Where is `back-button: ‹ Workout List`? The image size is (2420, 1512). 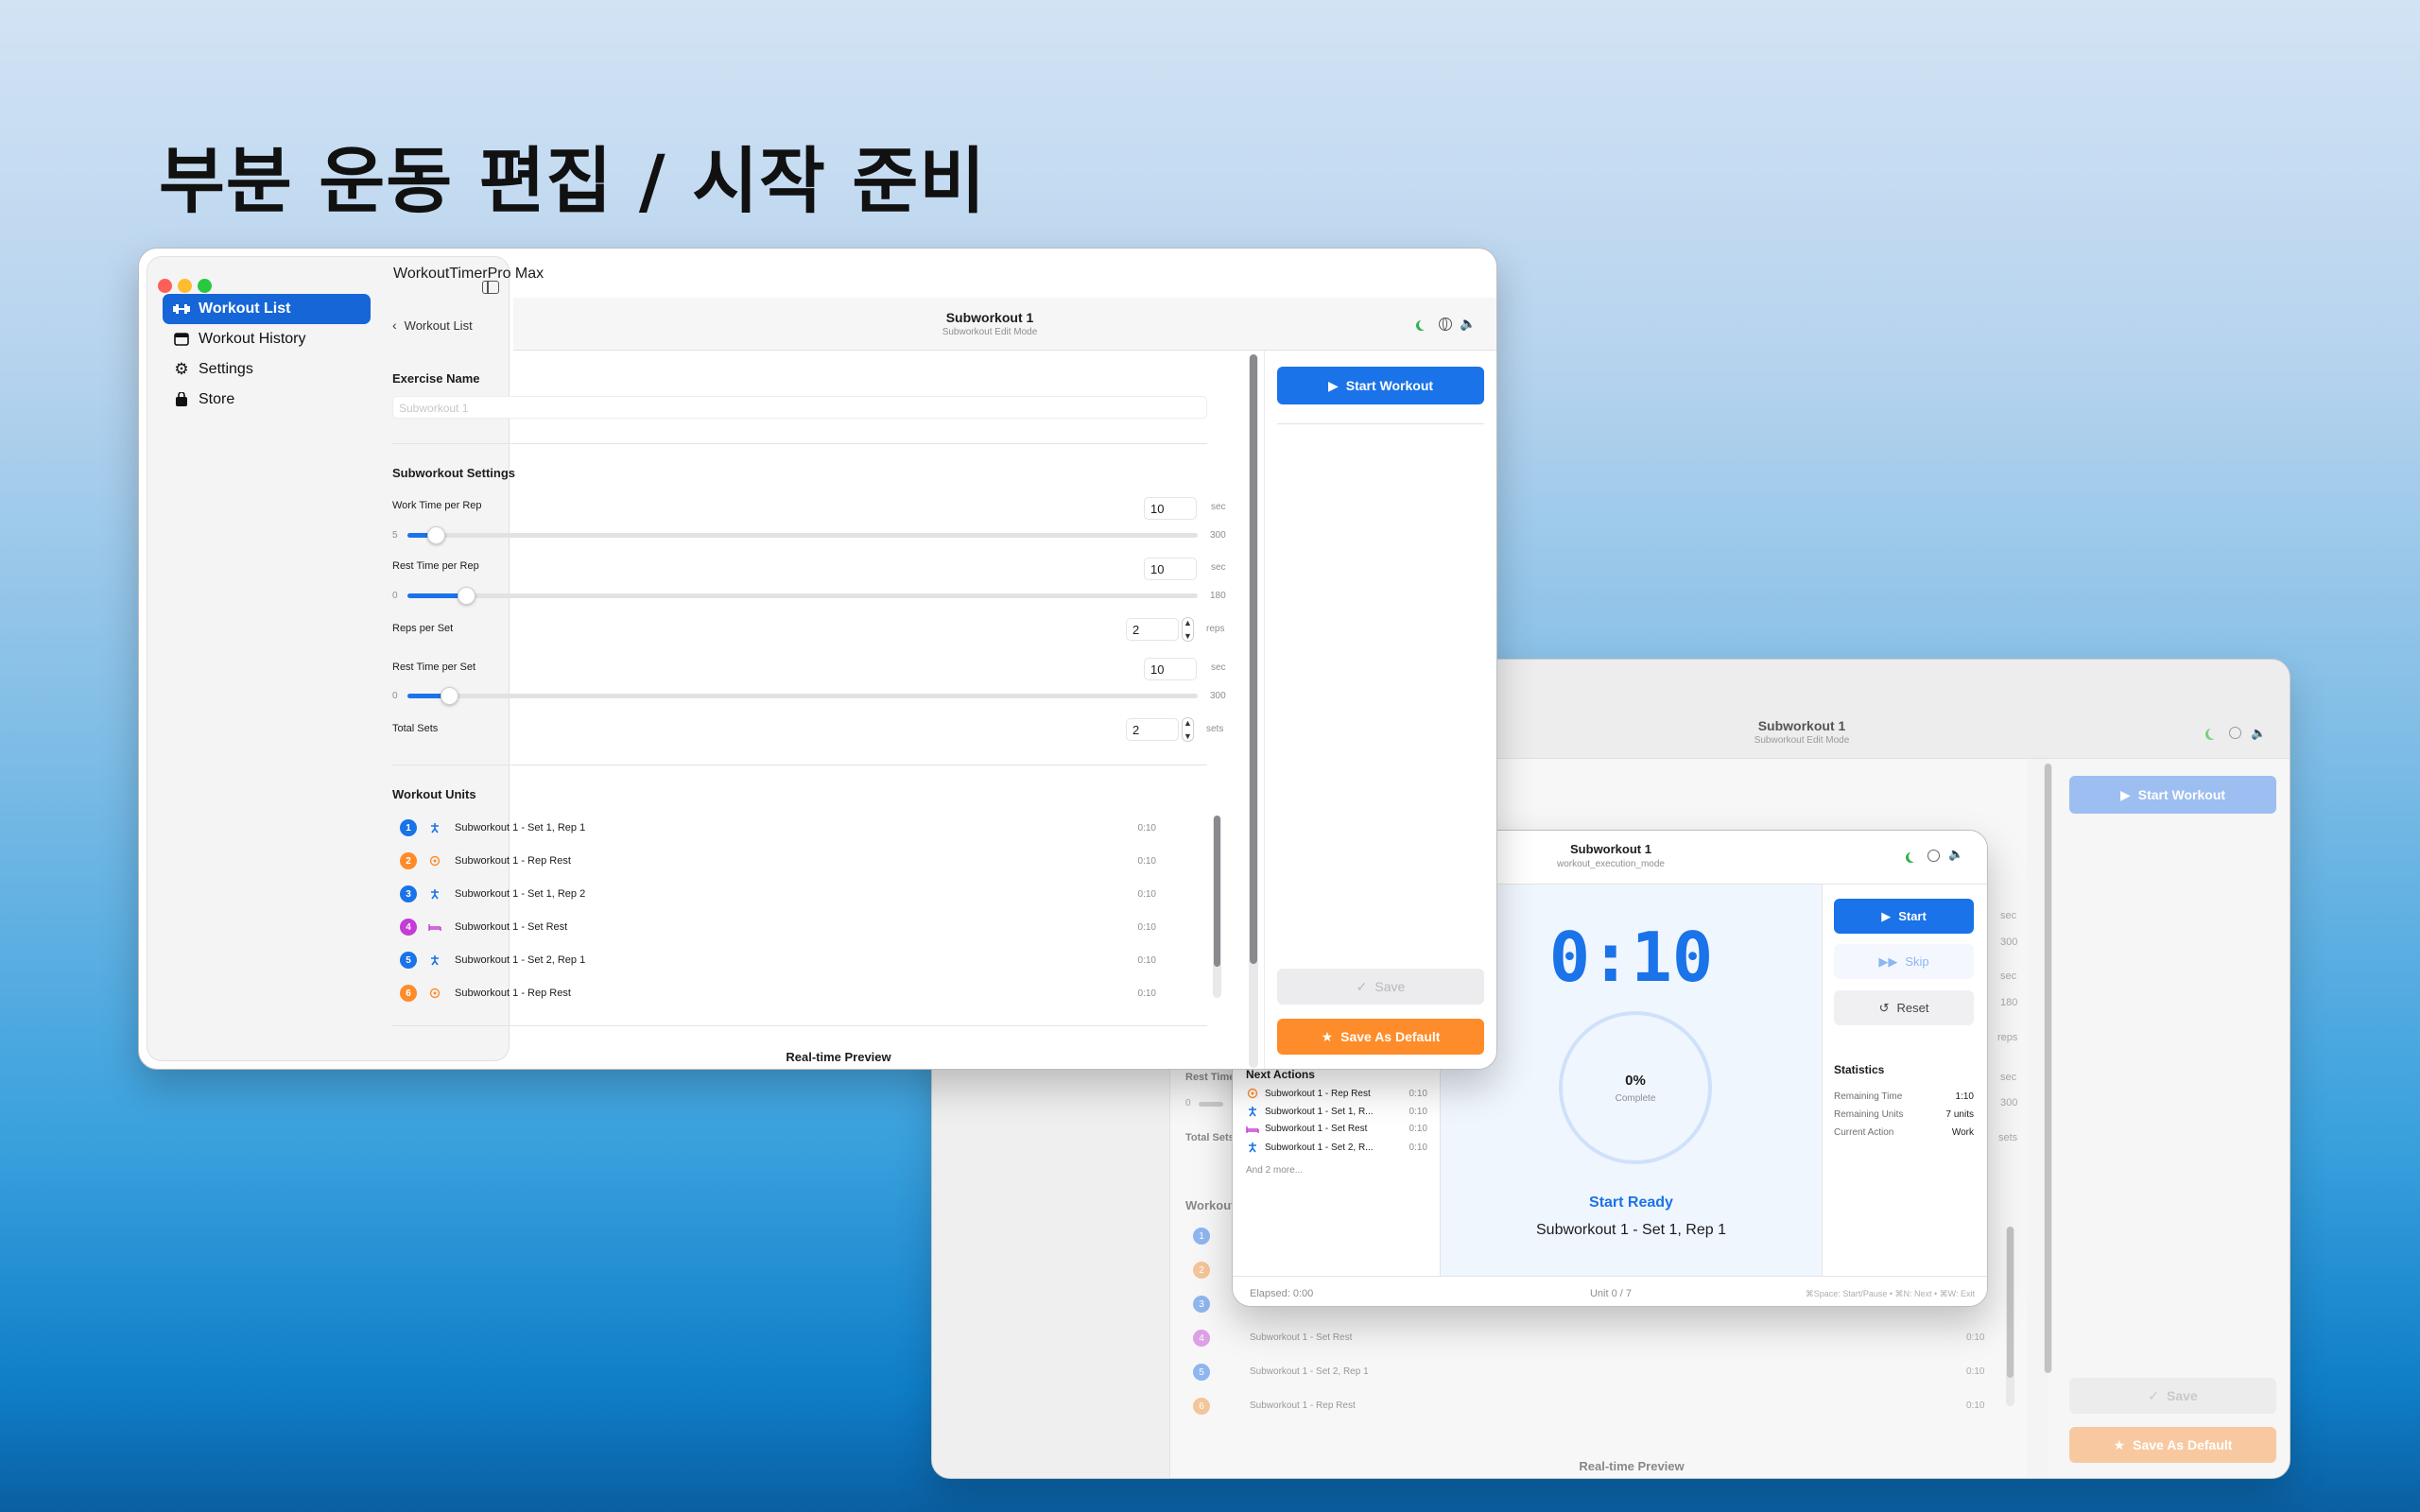
back-button: ‹ Workout List is located at coordinates (432, 325).